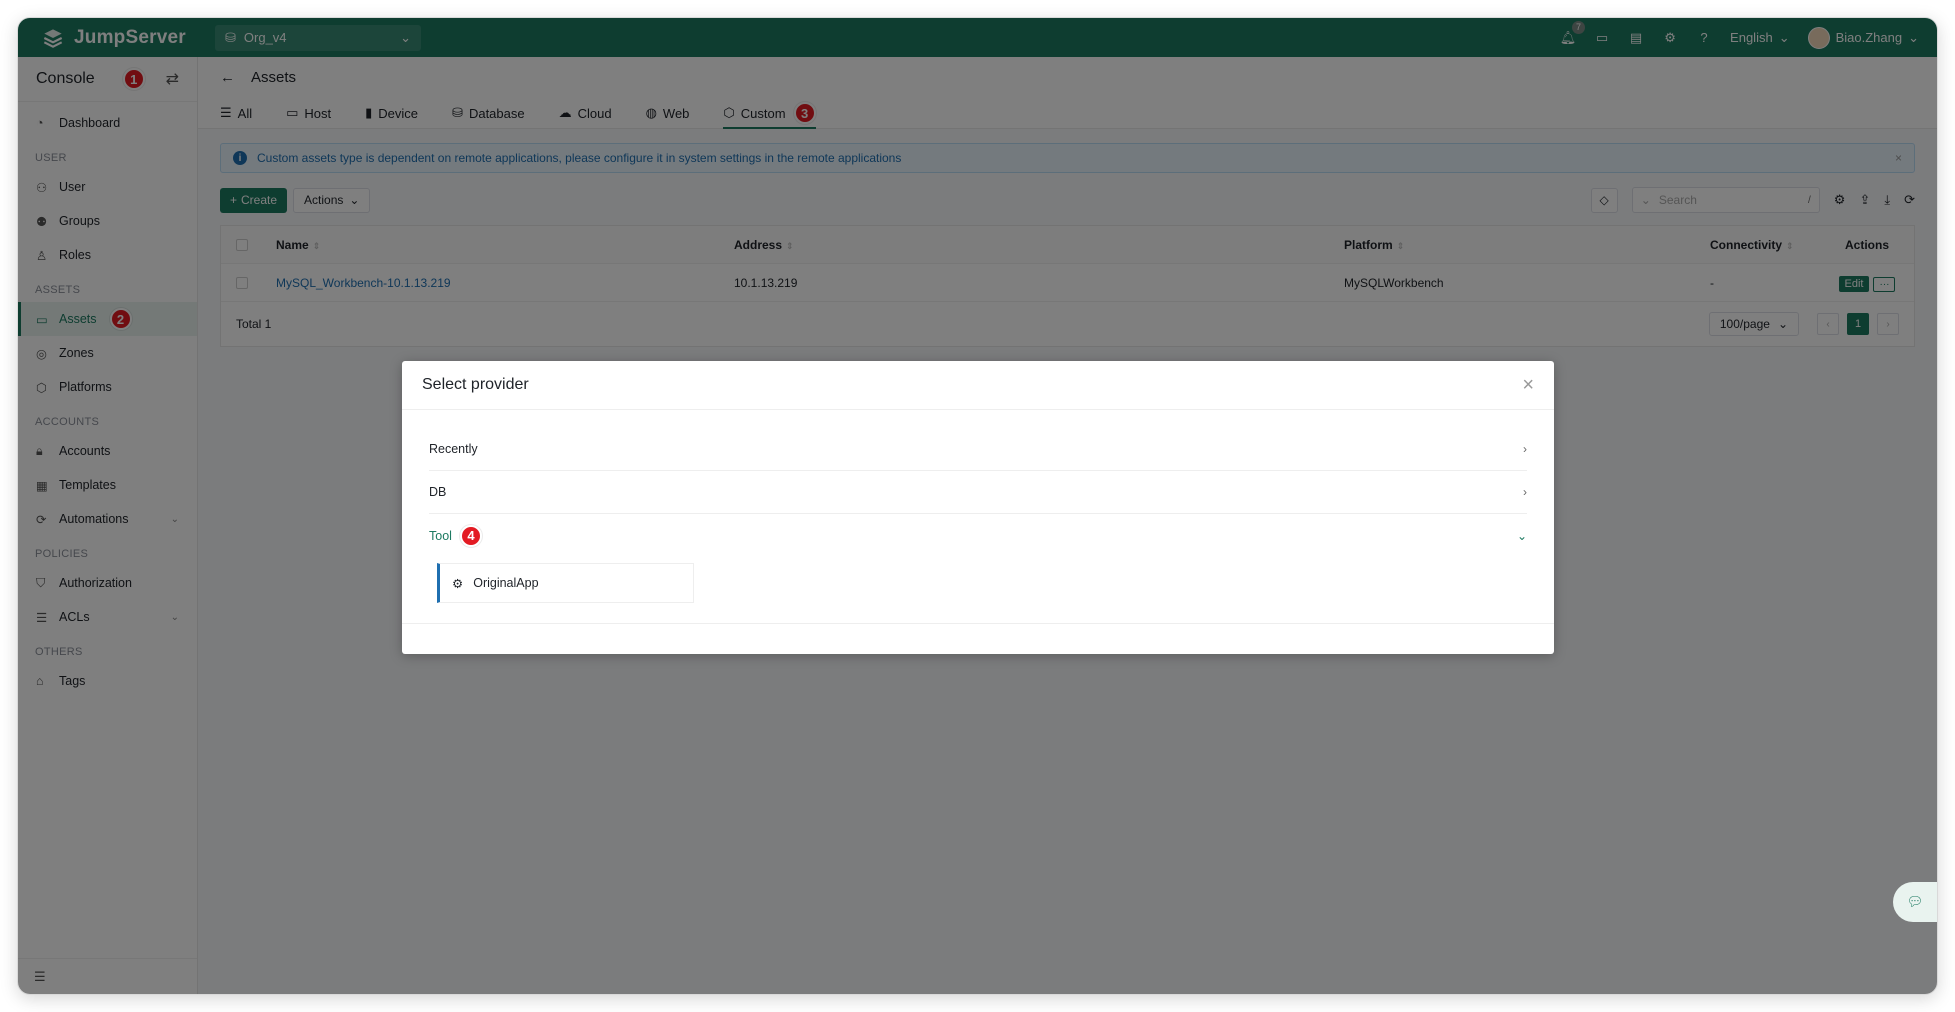 This screenshot has width=1955, height=1012. Describe the element at coordinates (978, 492) in the screenshot. I see `provider-group-db: DB ›` at that location.